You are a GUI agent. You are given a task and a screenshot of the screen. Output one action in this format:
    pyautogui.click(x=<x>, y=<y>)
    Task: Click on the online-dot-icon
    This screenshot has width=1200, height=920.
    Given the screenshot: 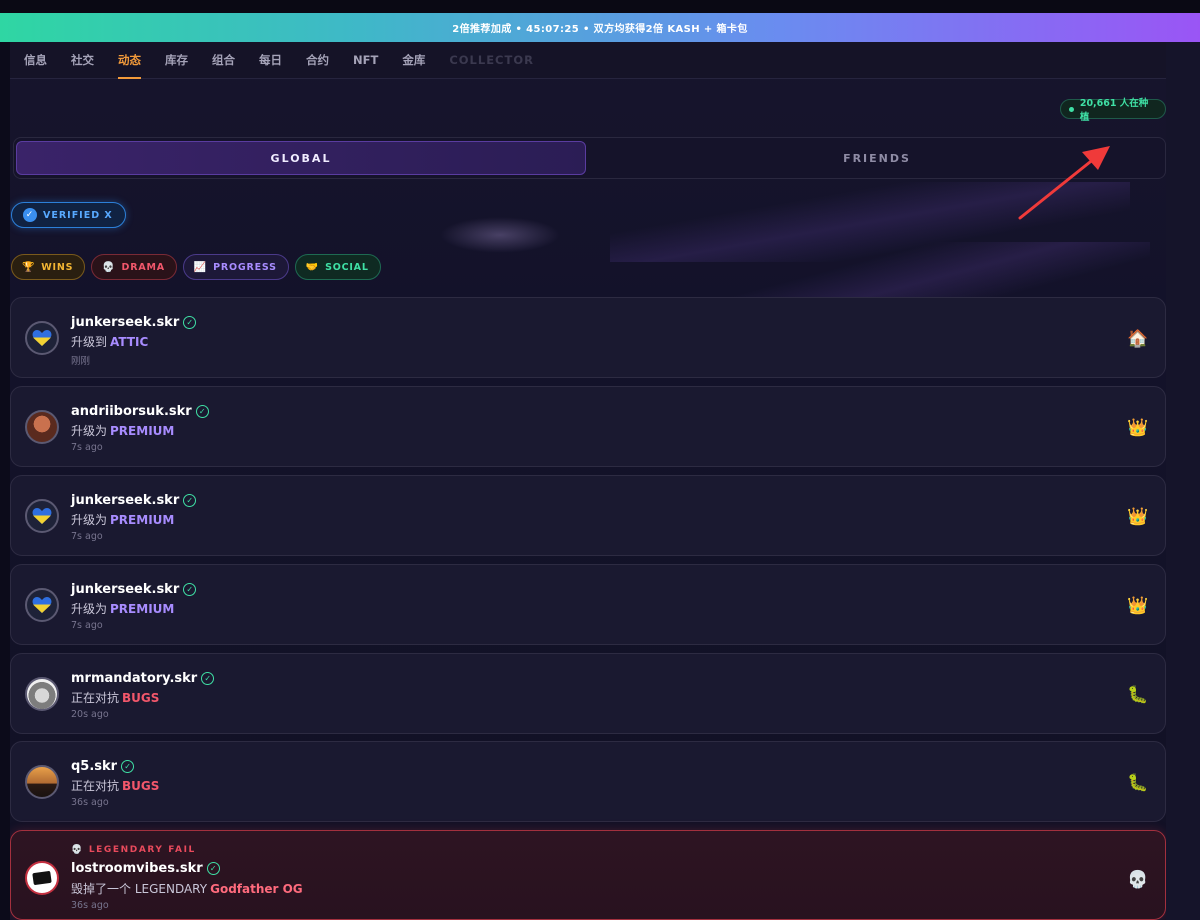 What is the action you would take?
    pyautogui.click(x=1071, y=109)
    